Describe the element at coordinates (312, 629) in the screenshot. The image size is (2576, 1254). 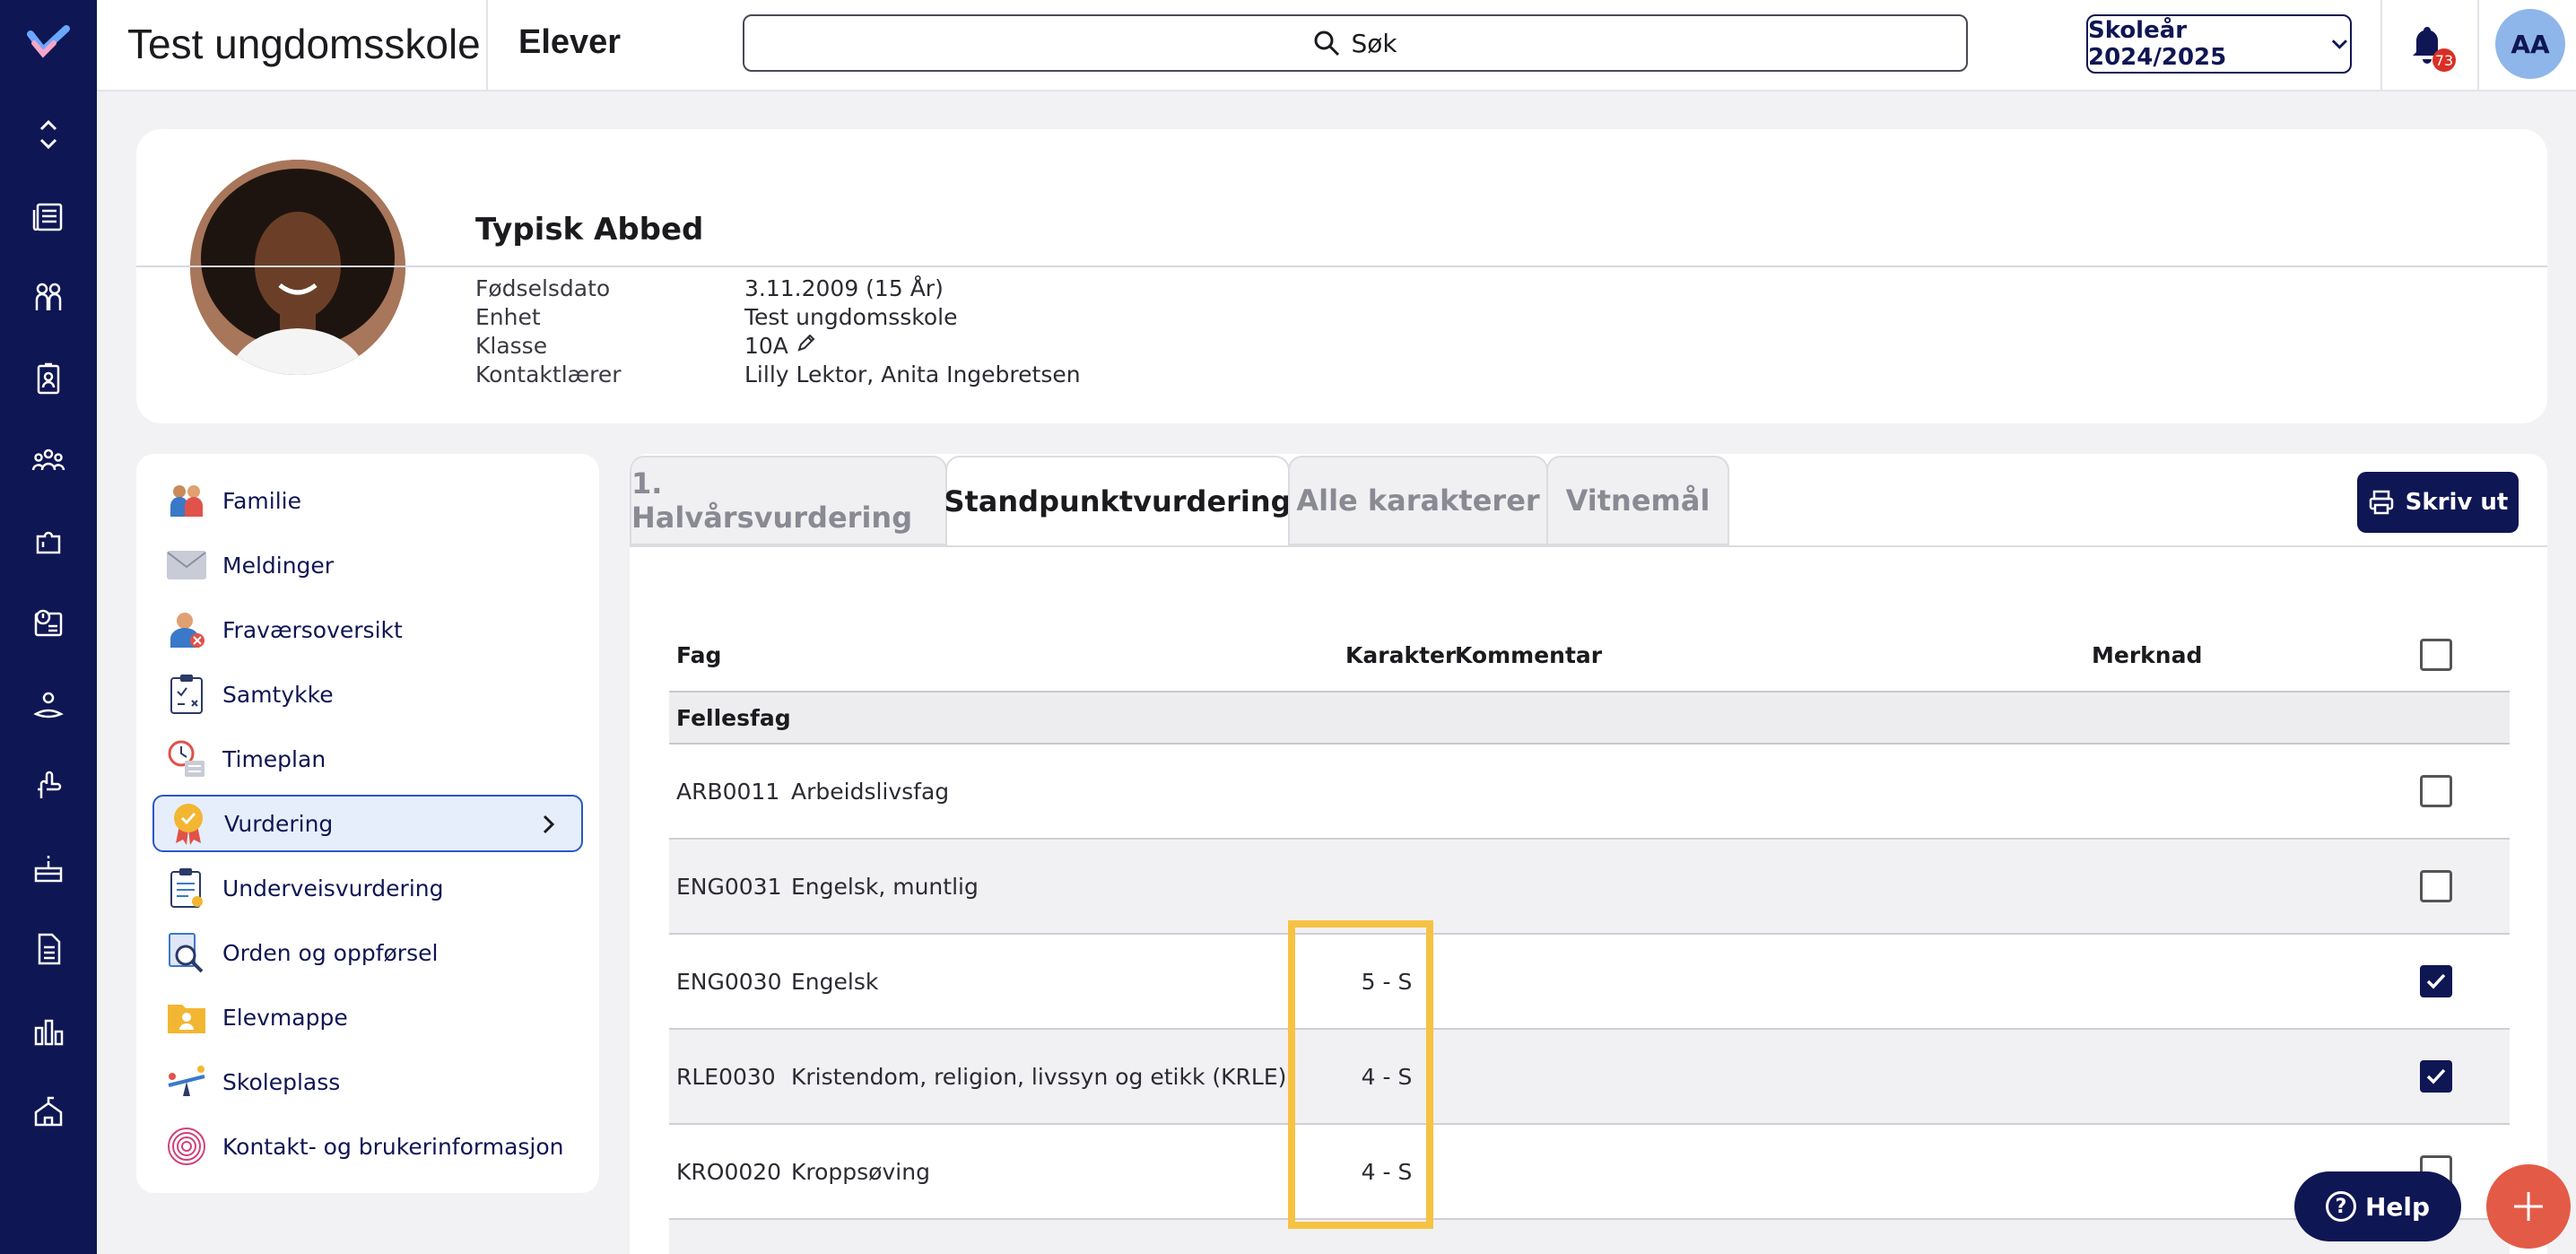
I see `menu-item-label: Fraværsoversikt` at that location.